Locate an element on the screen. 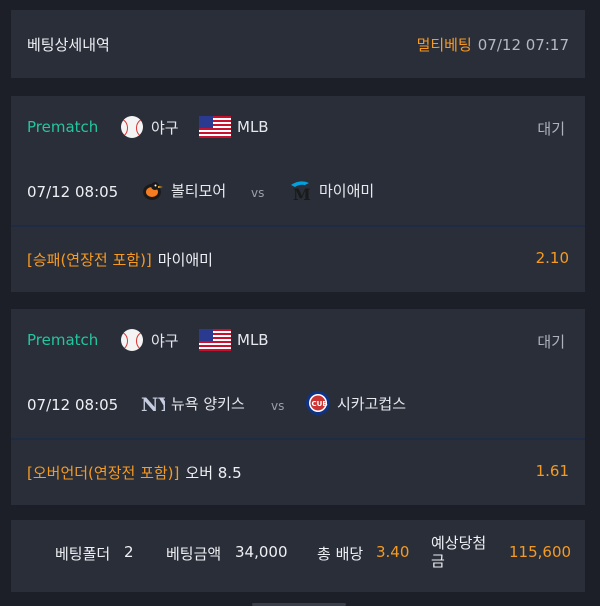 The height and width of the screenshot is (606, 600). home-team: 볼티모어 is located at coordinates (182, 190).